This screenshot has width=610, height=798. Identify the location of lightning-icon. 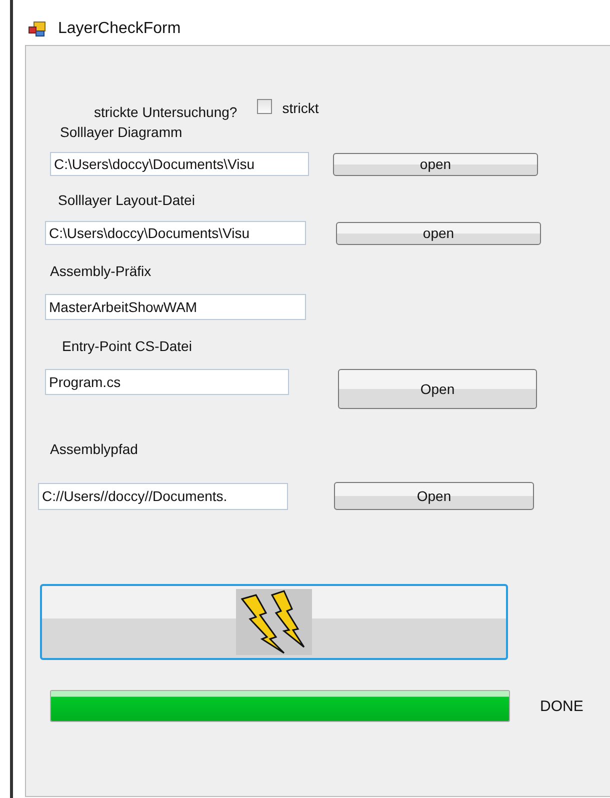
(274, 622).